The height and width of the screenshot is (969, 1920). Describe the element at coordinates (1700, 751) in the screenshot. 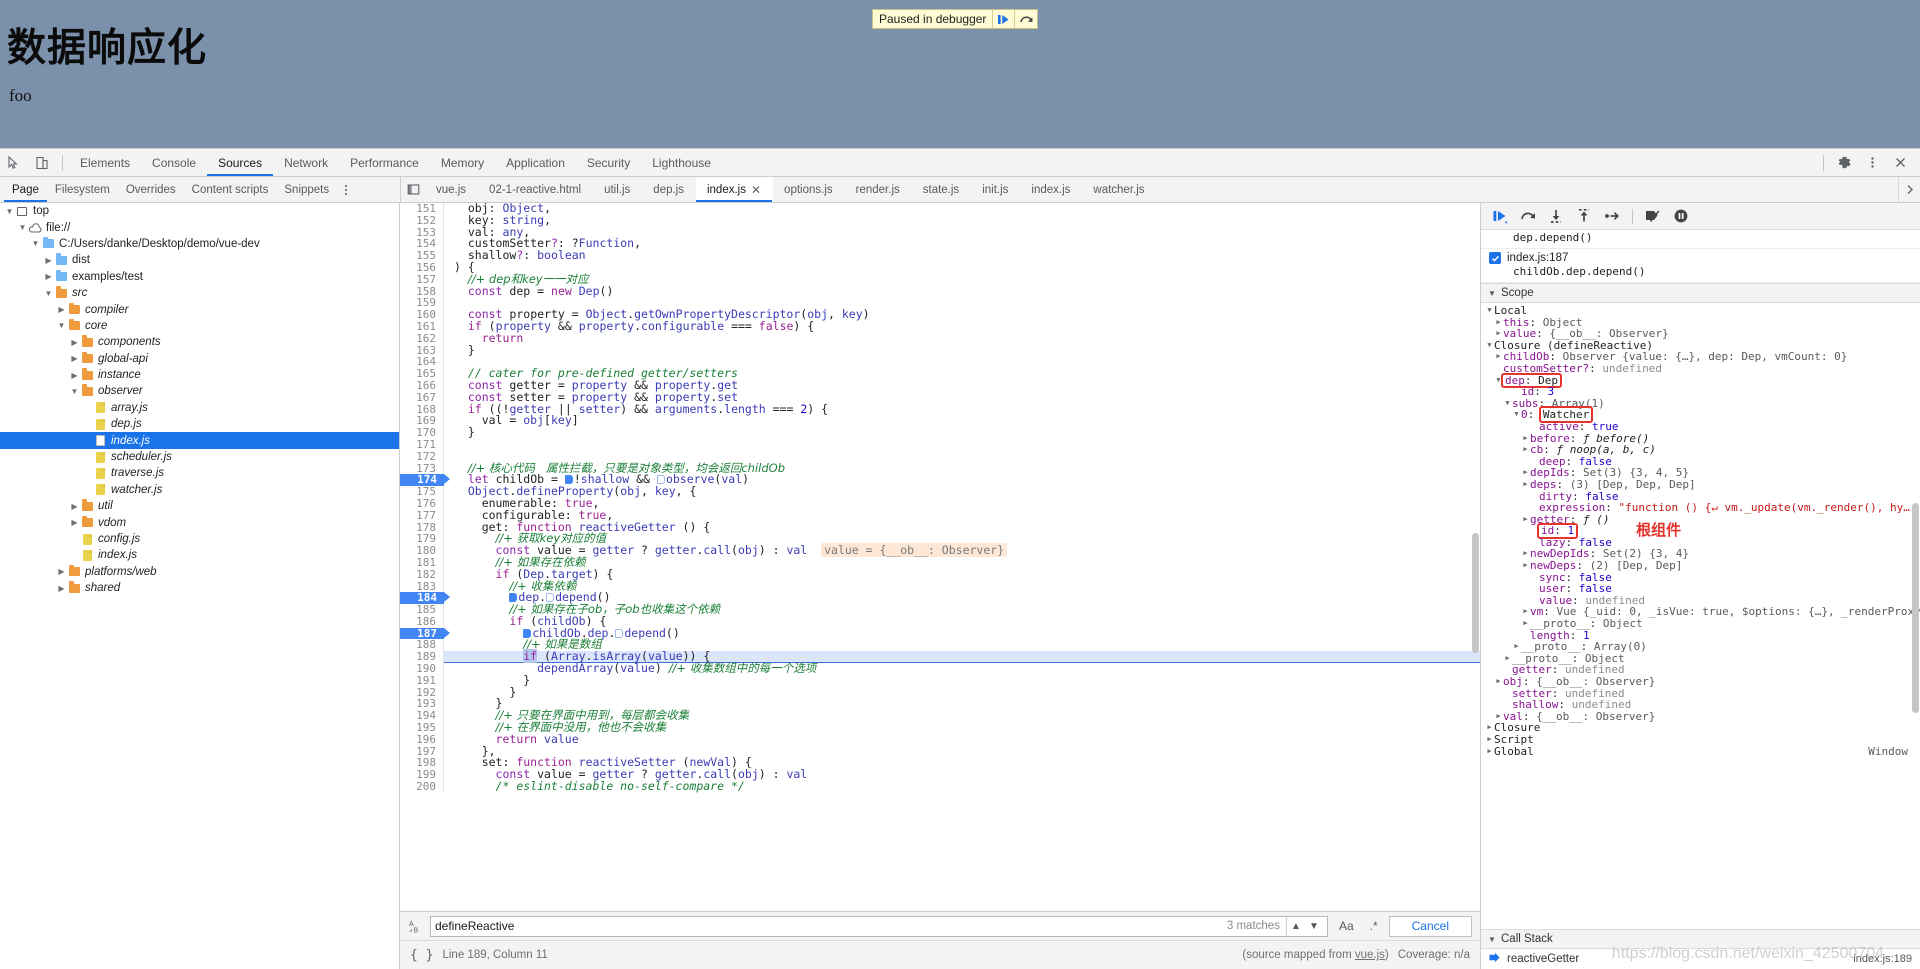

I see `scope-row: ▶ Global Window` at that location.